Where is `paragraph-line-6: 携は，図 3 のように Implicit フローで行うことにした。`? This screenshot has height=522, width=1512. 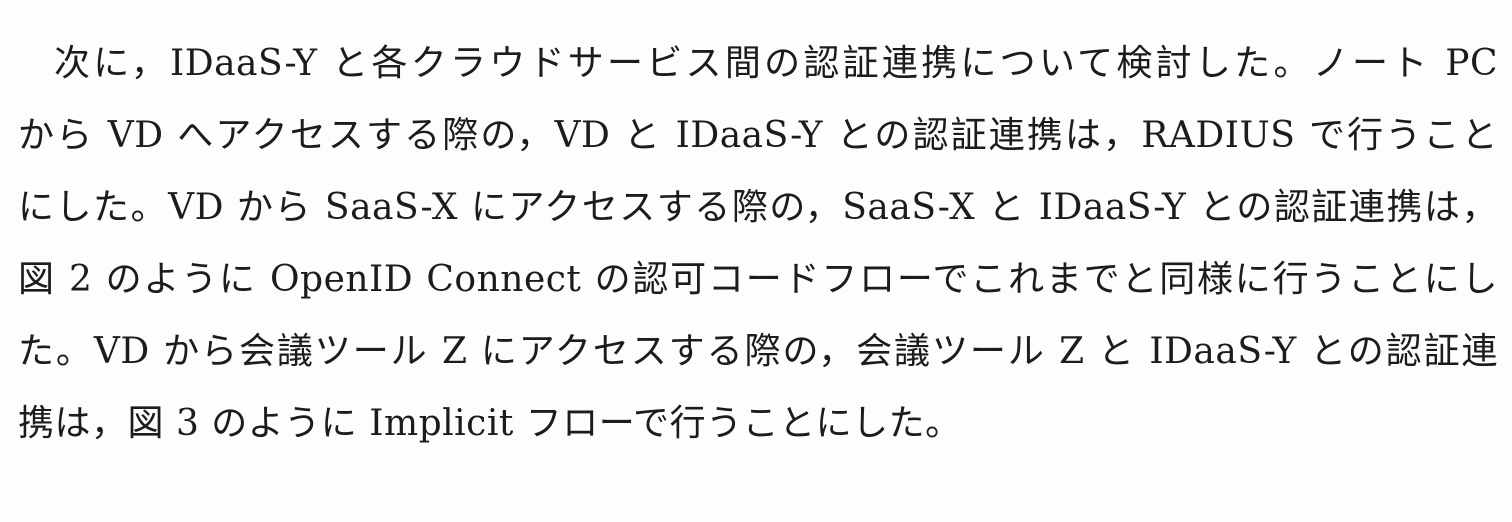 paragraph-line-6: 携は，図 3 のように Implicit フローで行うことにした。 is located at coordinates (490, 423).